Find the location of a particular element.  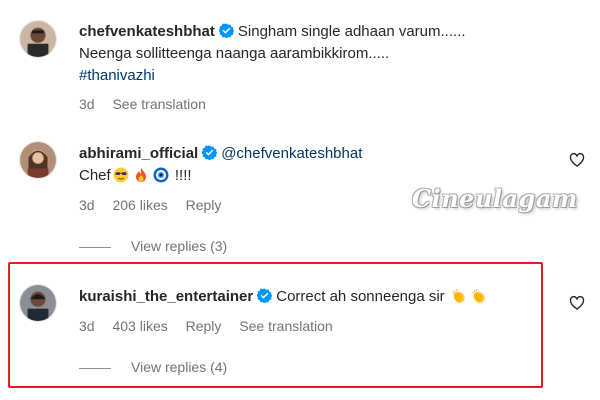

comment-text: Correct ah sonneenga sir is located at coordinates (360, 296).